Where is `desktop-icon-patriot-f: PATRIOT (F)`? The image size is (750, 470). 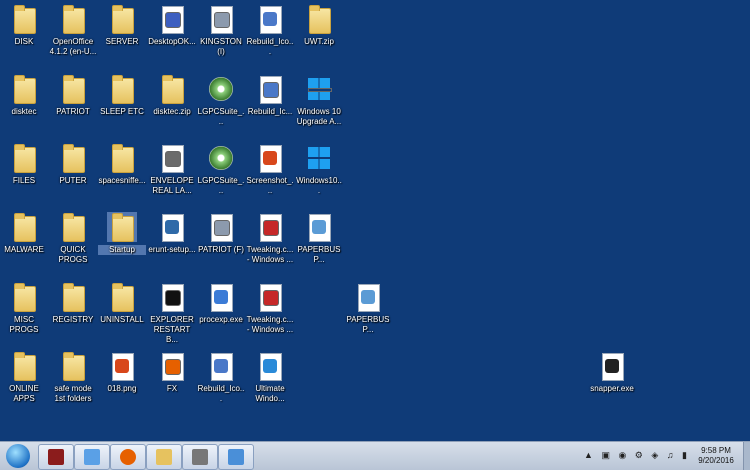
desktop-icon-patriot-f: PATRIOT (F) is located at coordinates (221, 233).